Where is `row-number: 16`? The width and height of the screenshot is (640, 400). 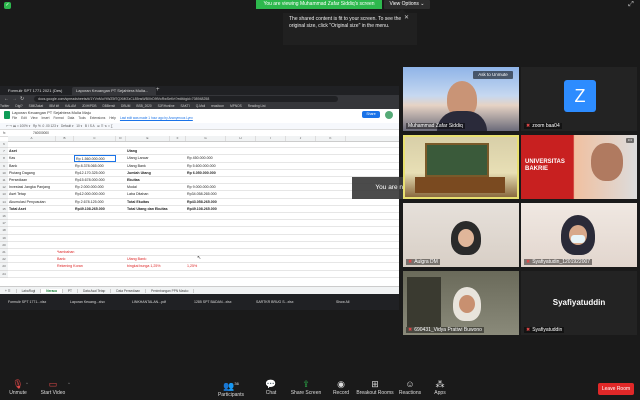 row-number: 16 is located at coordinates (4, 217).